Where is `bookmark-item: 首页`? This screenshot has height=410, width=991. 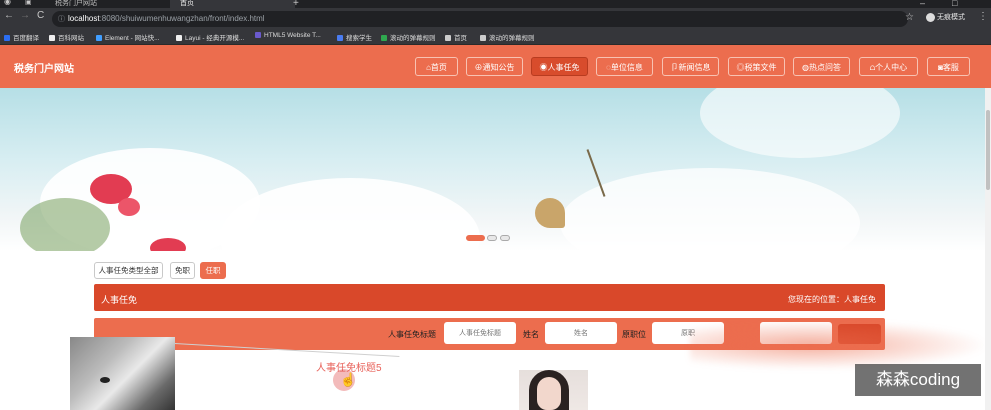 bookmark-item: 首页 is located at coordinates (456, 37).